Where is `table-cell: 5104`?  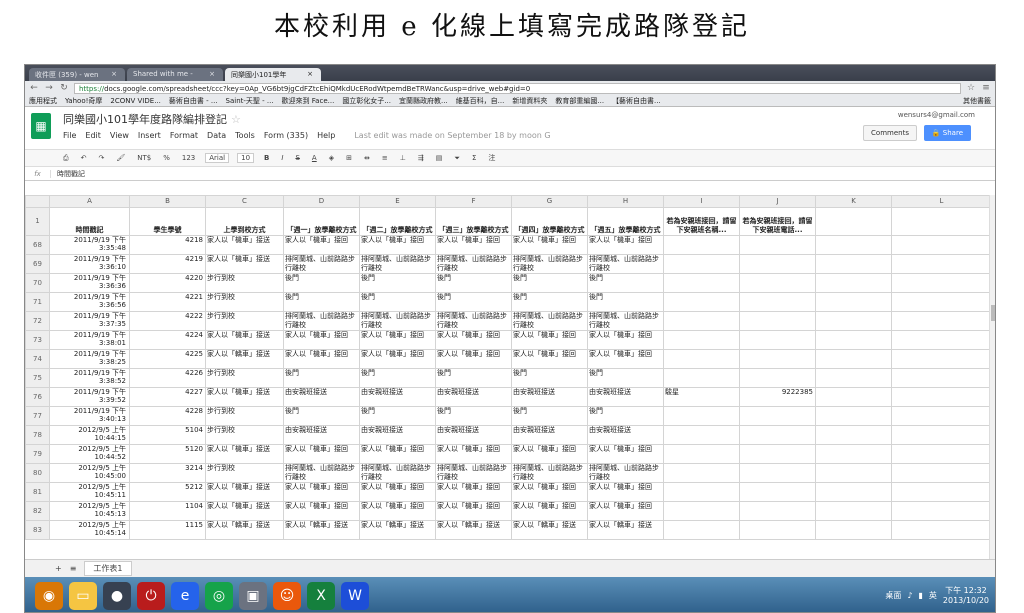
table-cell: 5104 is located at coordinates (167, 435).